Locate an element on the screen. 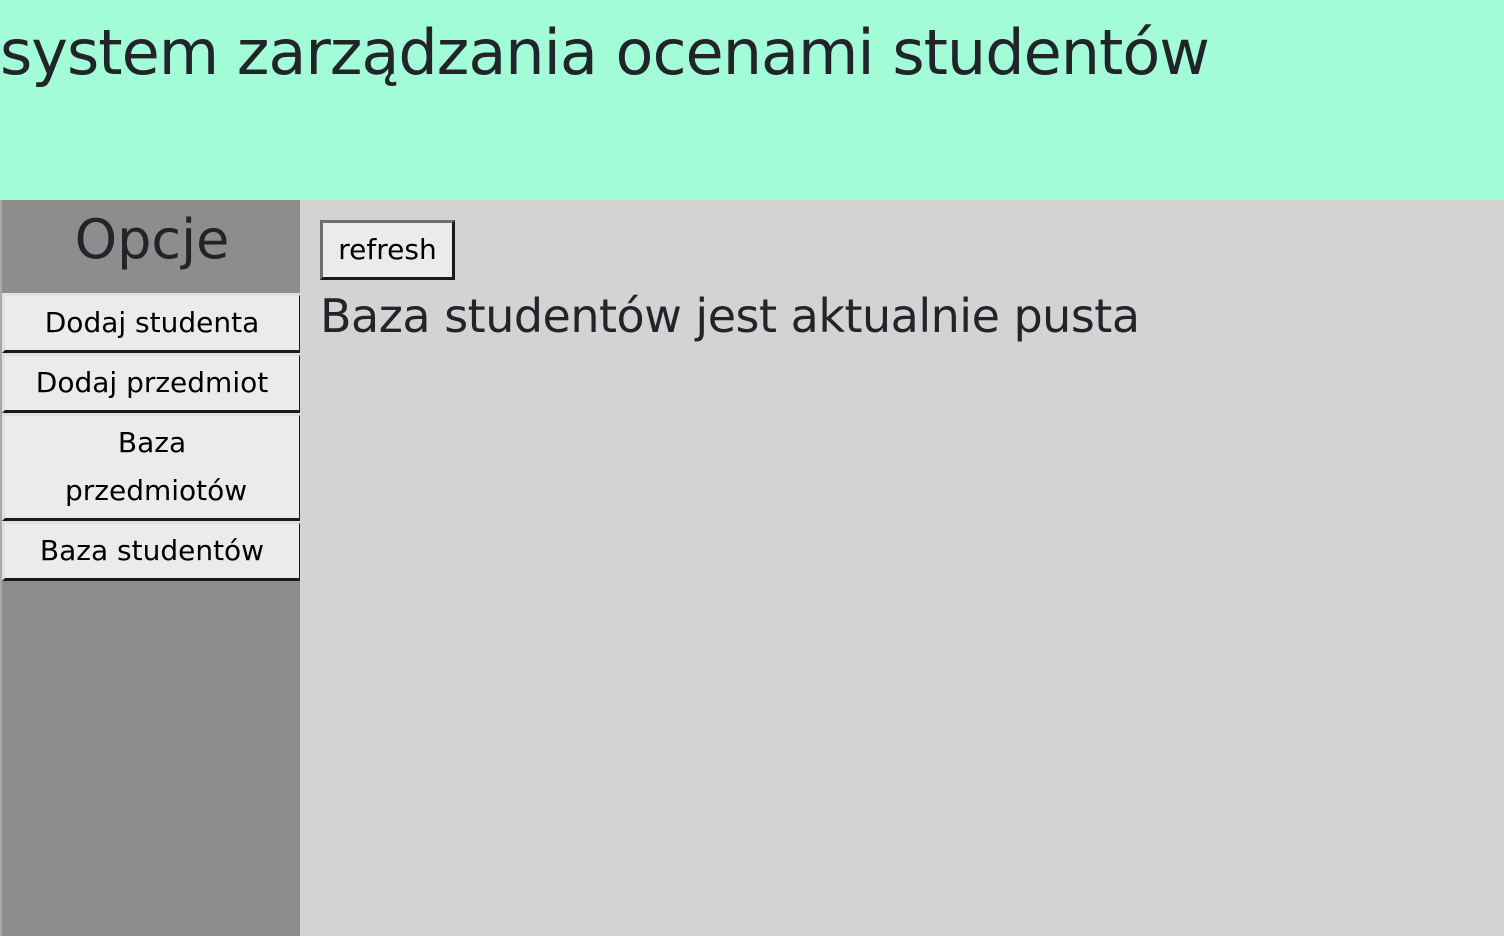 Image resolution: width=1504 pixels, height=936 pixels. subjects-database-button: Baza przedmiotów is located at coordinates (152, 467).